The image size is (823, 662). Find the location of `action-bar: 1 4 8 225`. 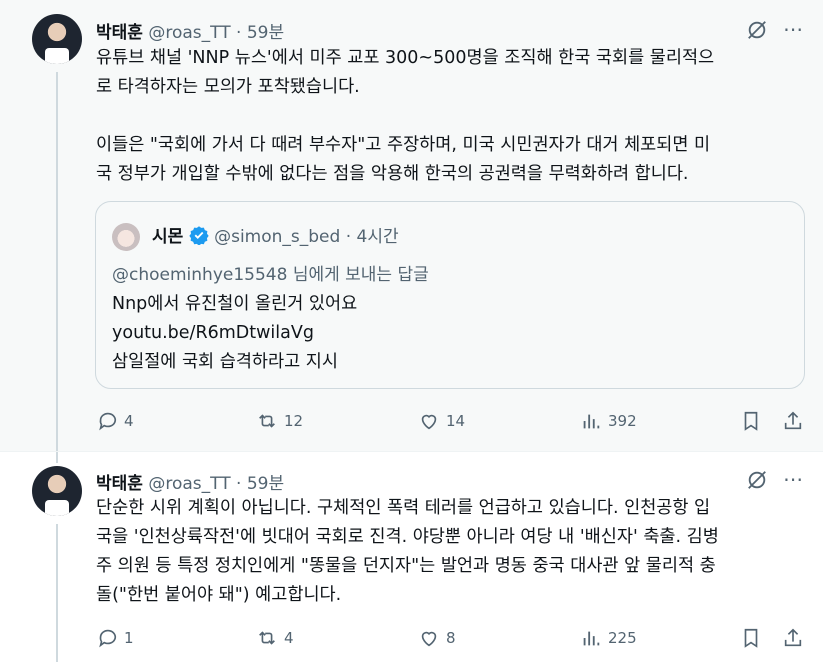

action-bar: 1 4 8 225 is located at coordinates (452, 638).